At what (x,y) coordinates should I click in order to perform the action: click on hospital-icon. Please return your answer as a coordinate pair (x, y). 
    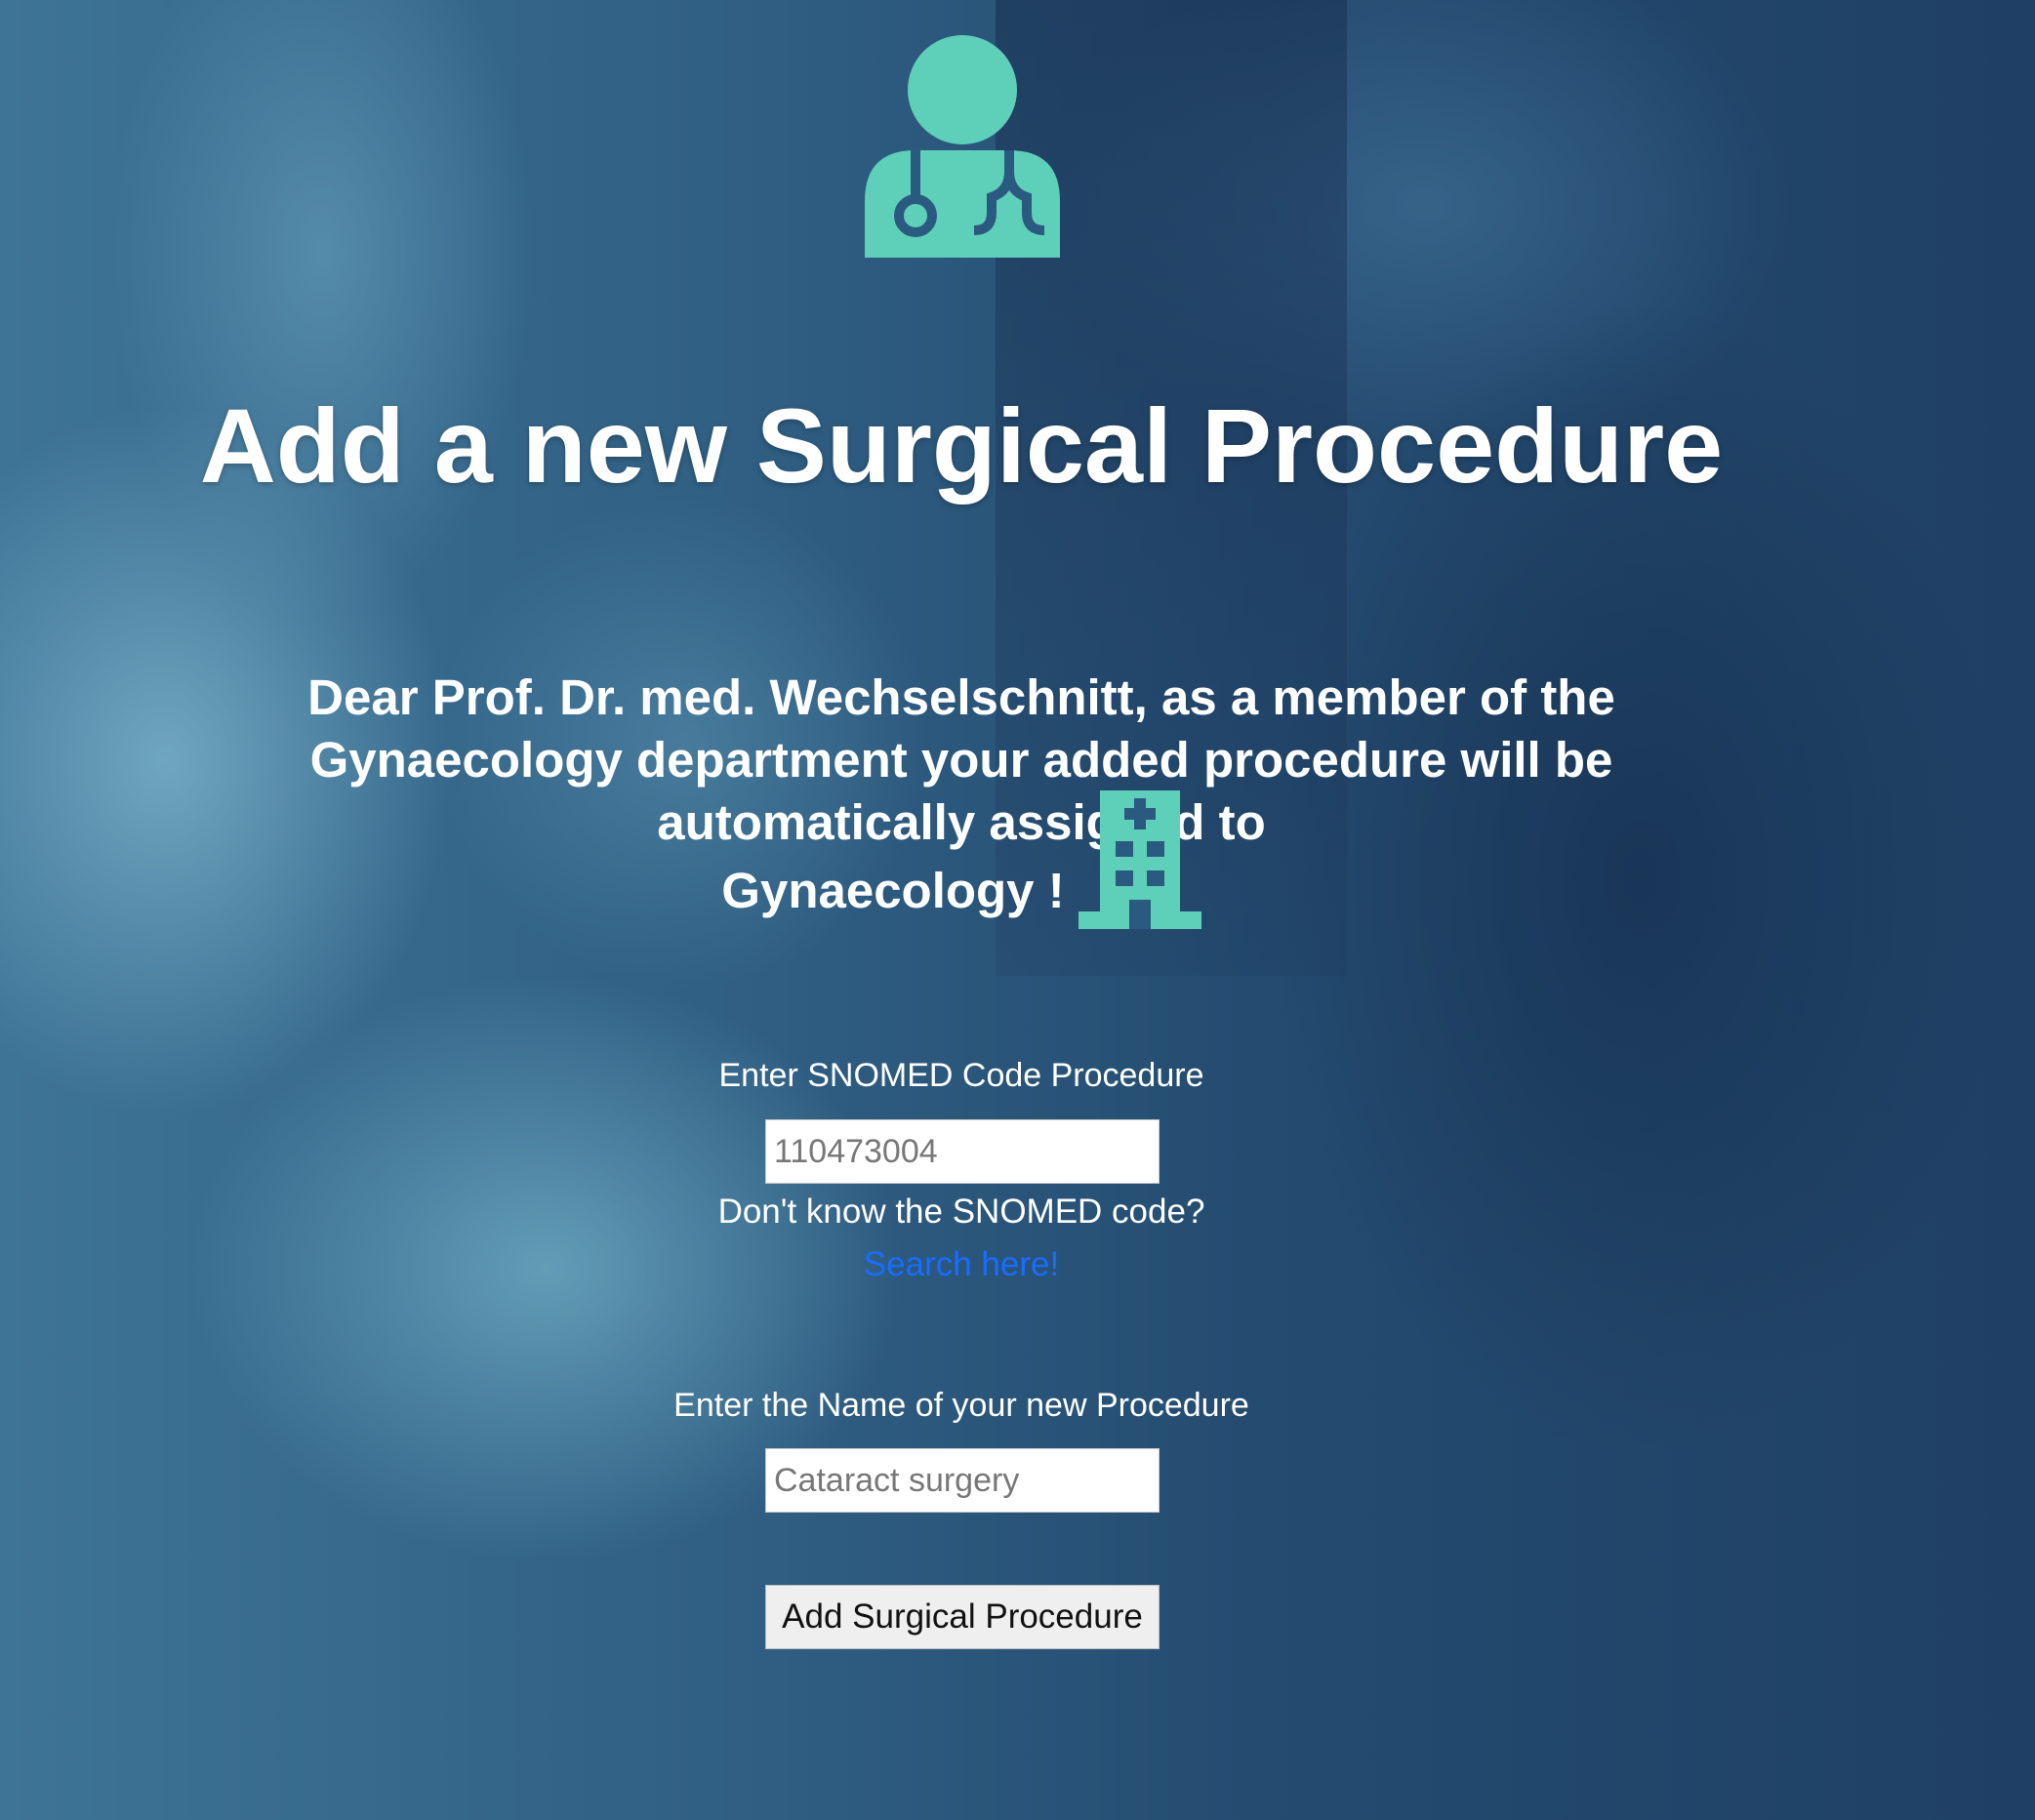
    Looking at the image, I should click on (1140, 859).